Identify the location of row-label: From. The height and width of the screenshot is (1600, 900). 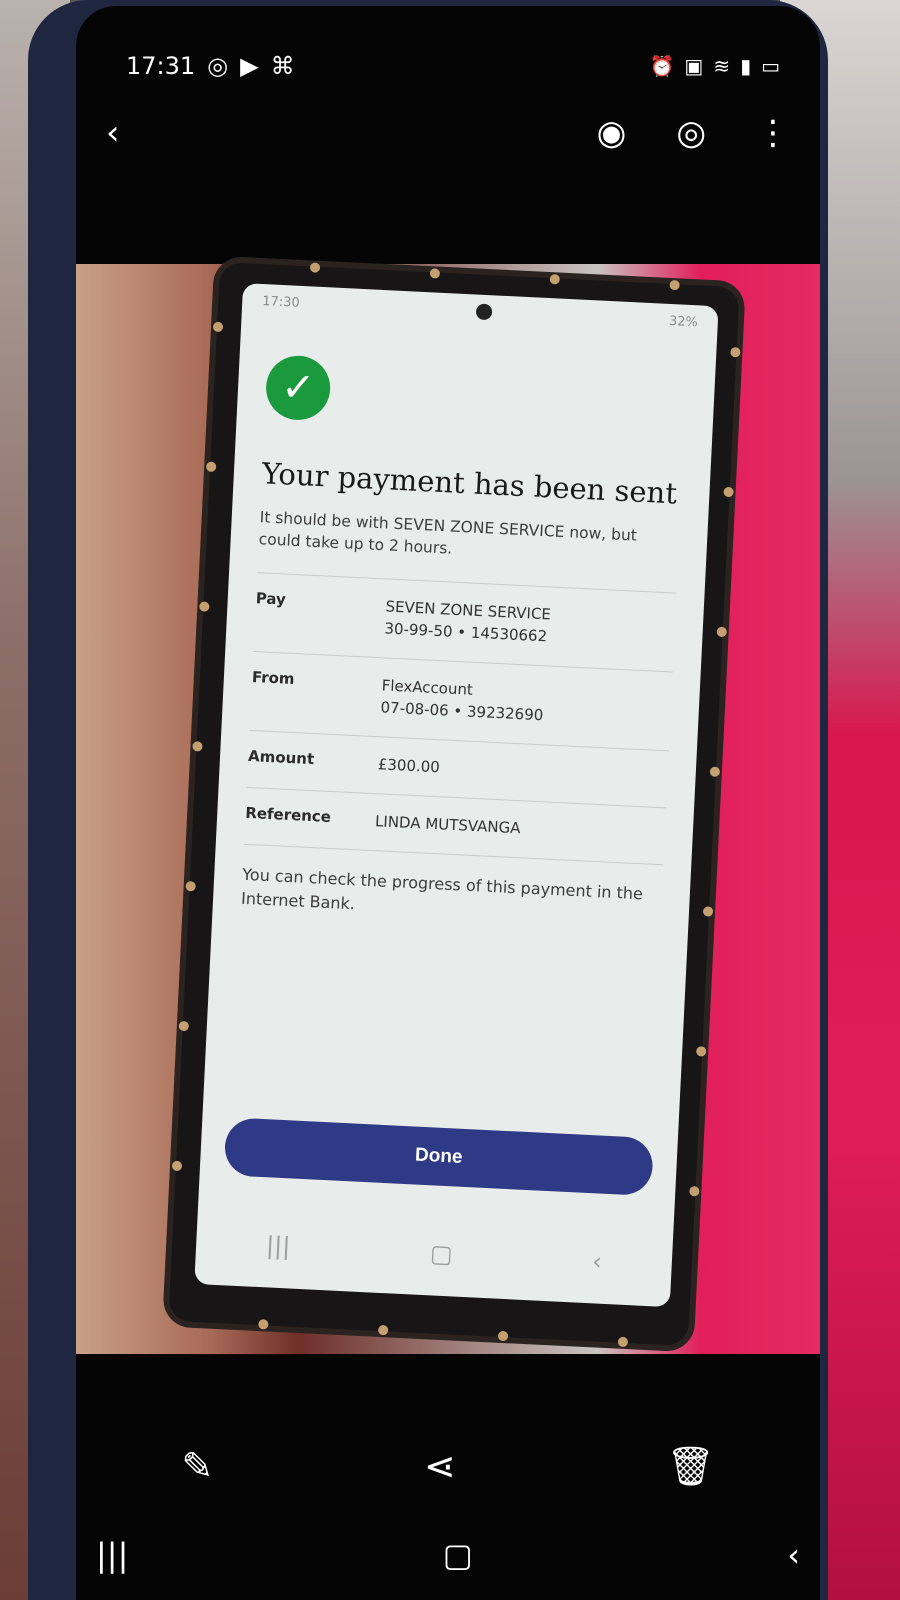
(273, 678).